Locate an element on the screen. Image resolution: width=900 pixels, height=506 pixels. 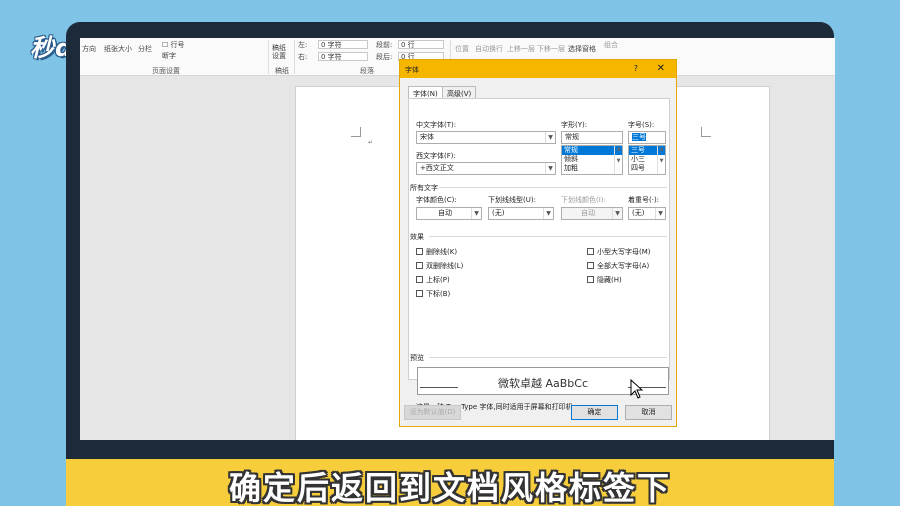
group-button: 组合 is located at coordinates (611, 45).